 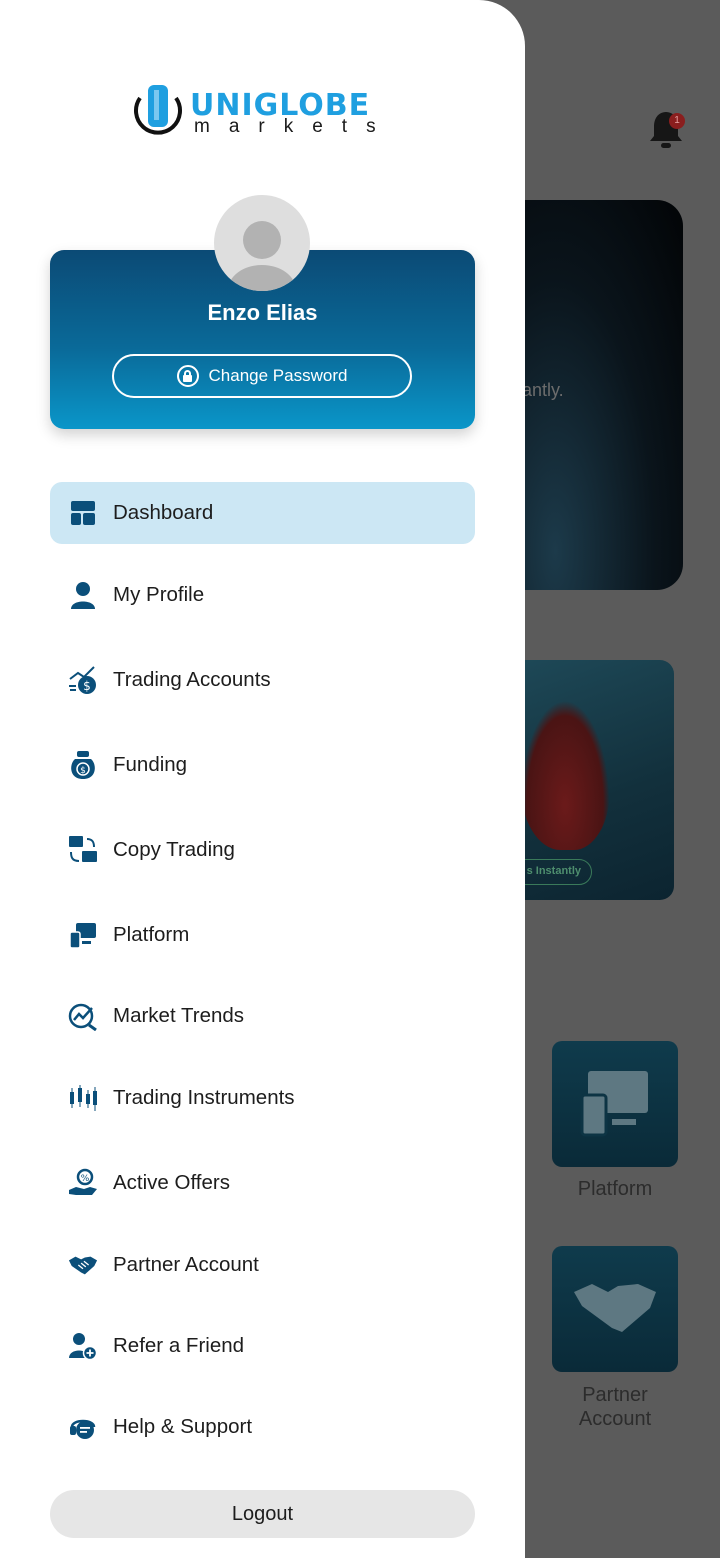 I want to click on offers-icon: %, so click(x=83, y=1183).